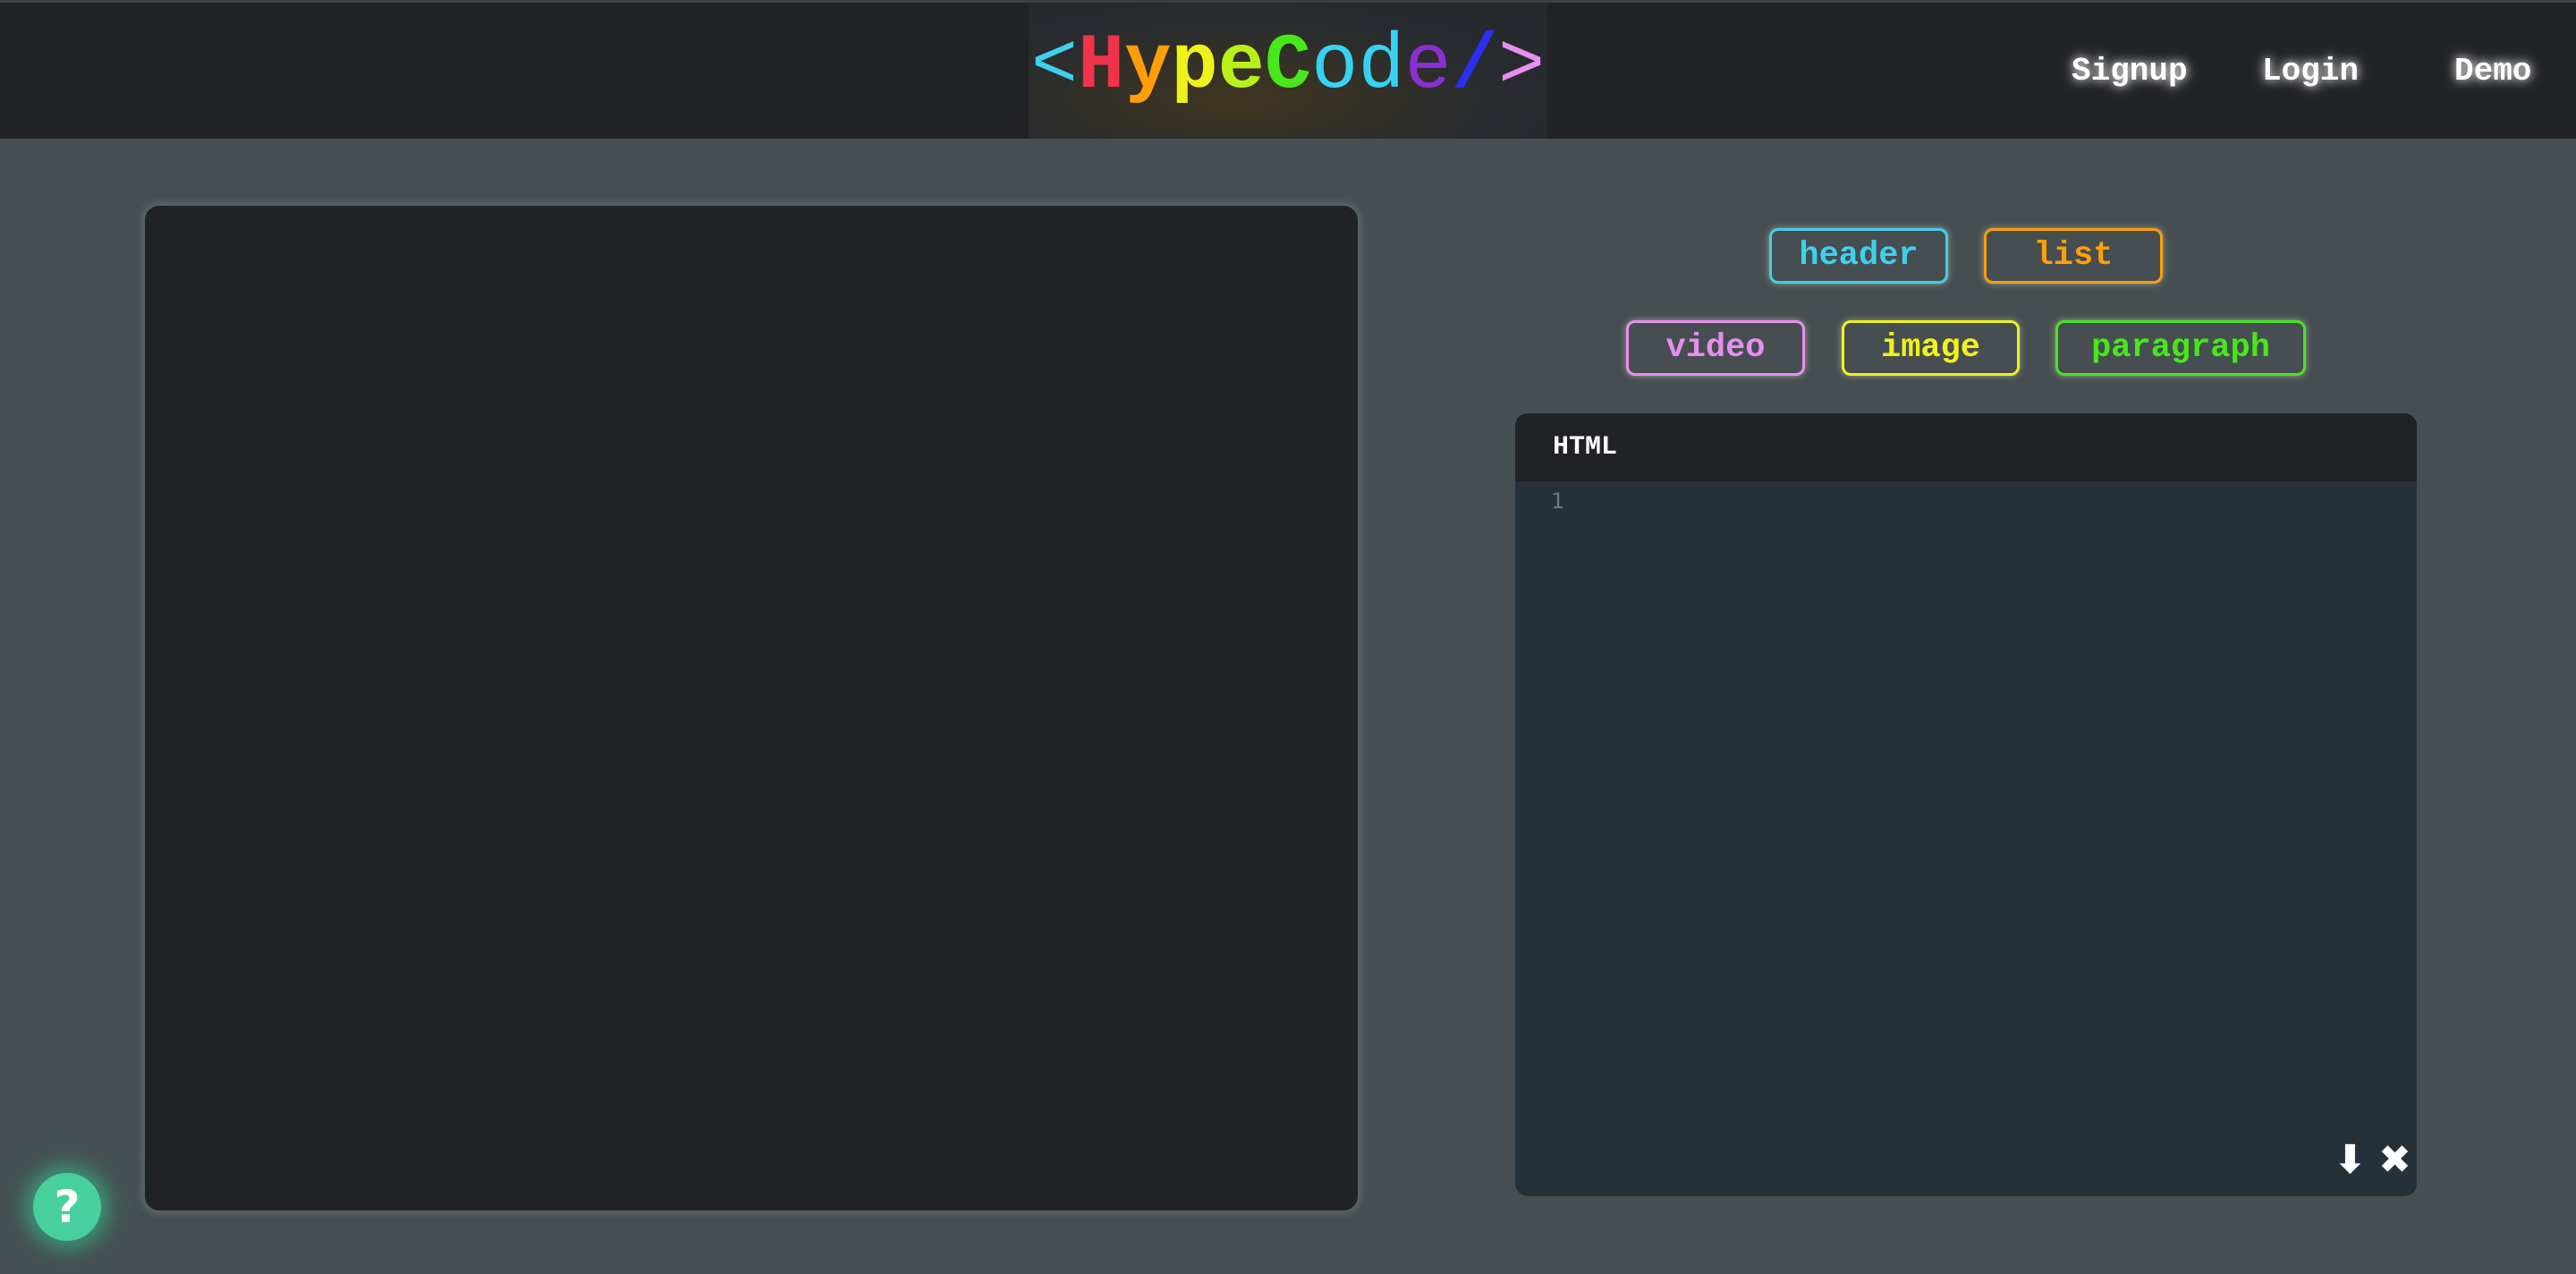  What do you see at coordinates (1474, 67) in the screenshot?
I see `logo-char: /` at bounding box center [1474, 67].